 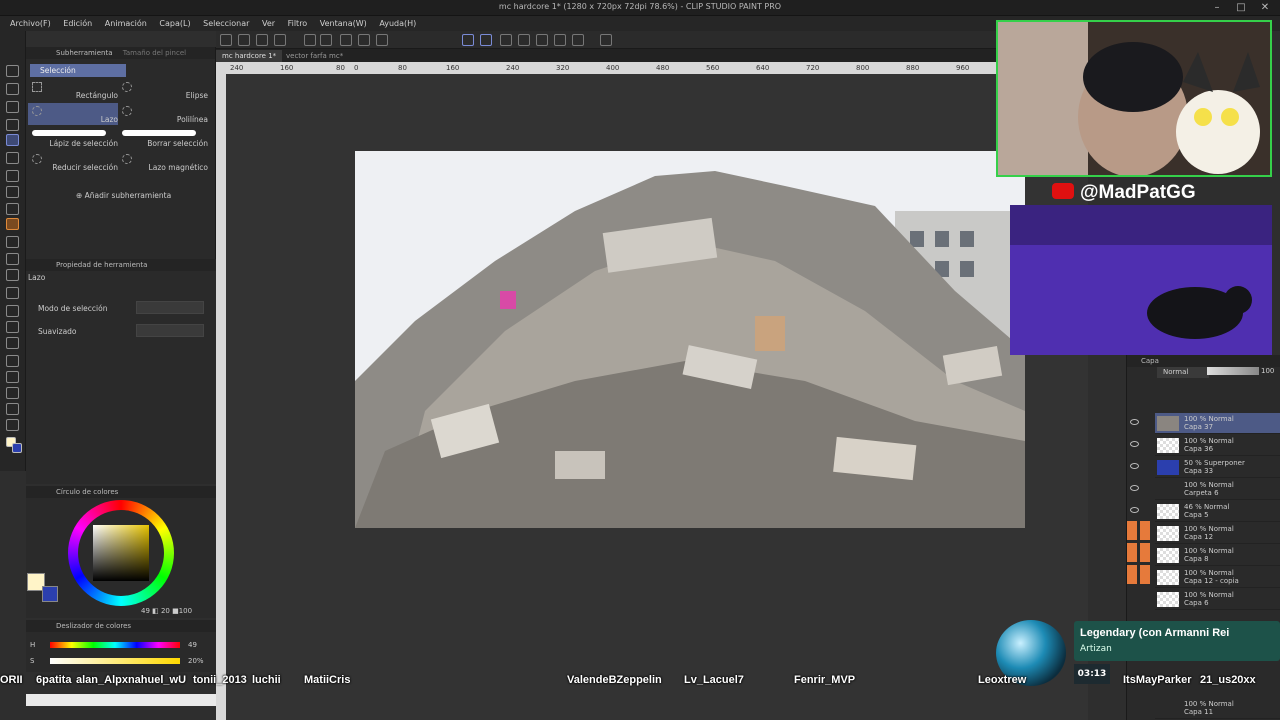 I want to click on layer-folder-row: 100 % Normal Carpeta 6, so click(x=1217, y=489).